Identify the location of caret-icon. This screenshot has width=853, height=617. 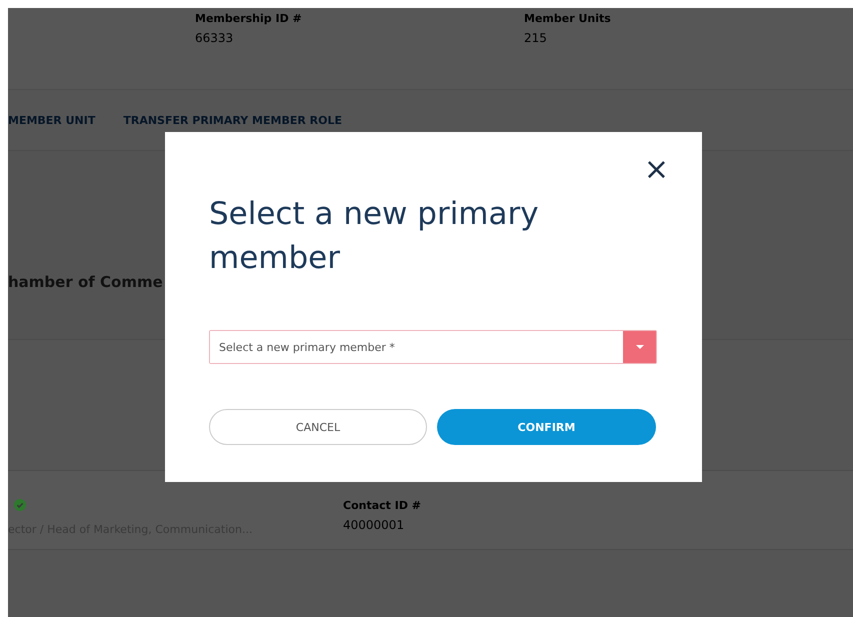
(640, 347).